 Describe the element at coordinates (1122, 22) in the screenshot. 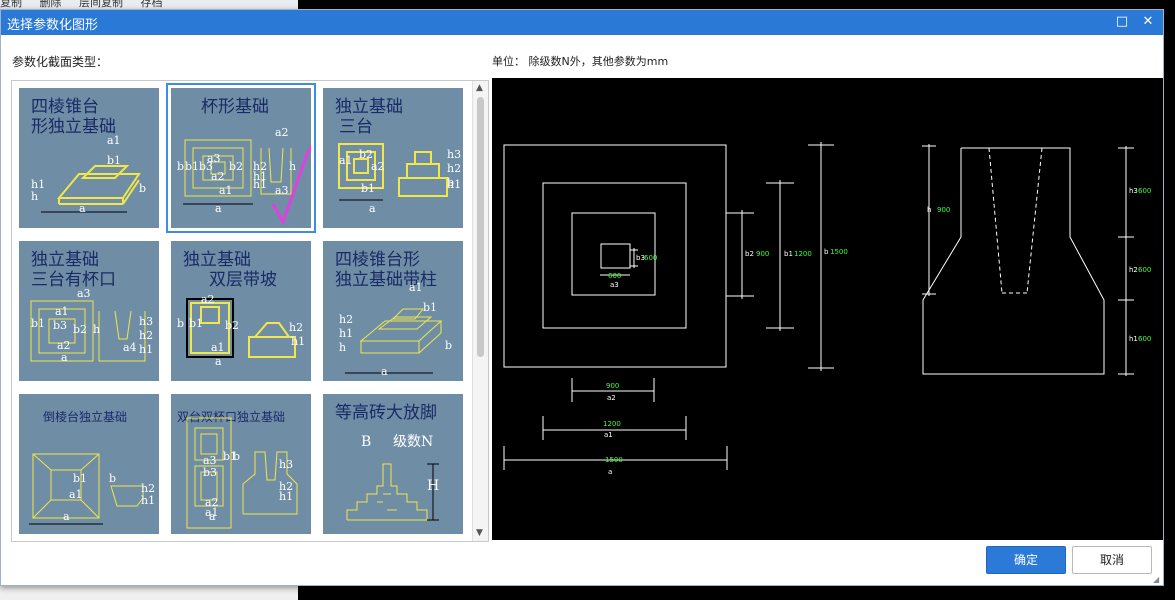

I see `maximize-icon: □` at that location.